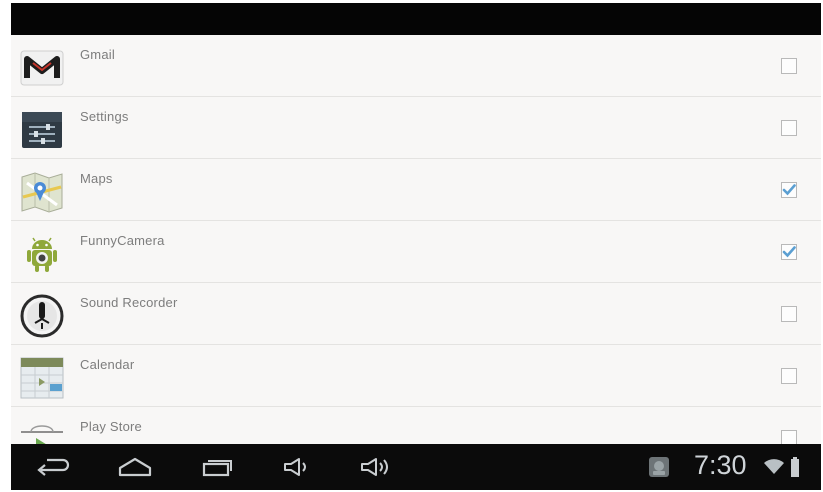  I want to click on app-label: Calendar, so click(107, 364).